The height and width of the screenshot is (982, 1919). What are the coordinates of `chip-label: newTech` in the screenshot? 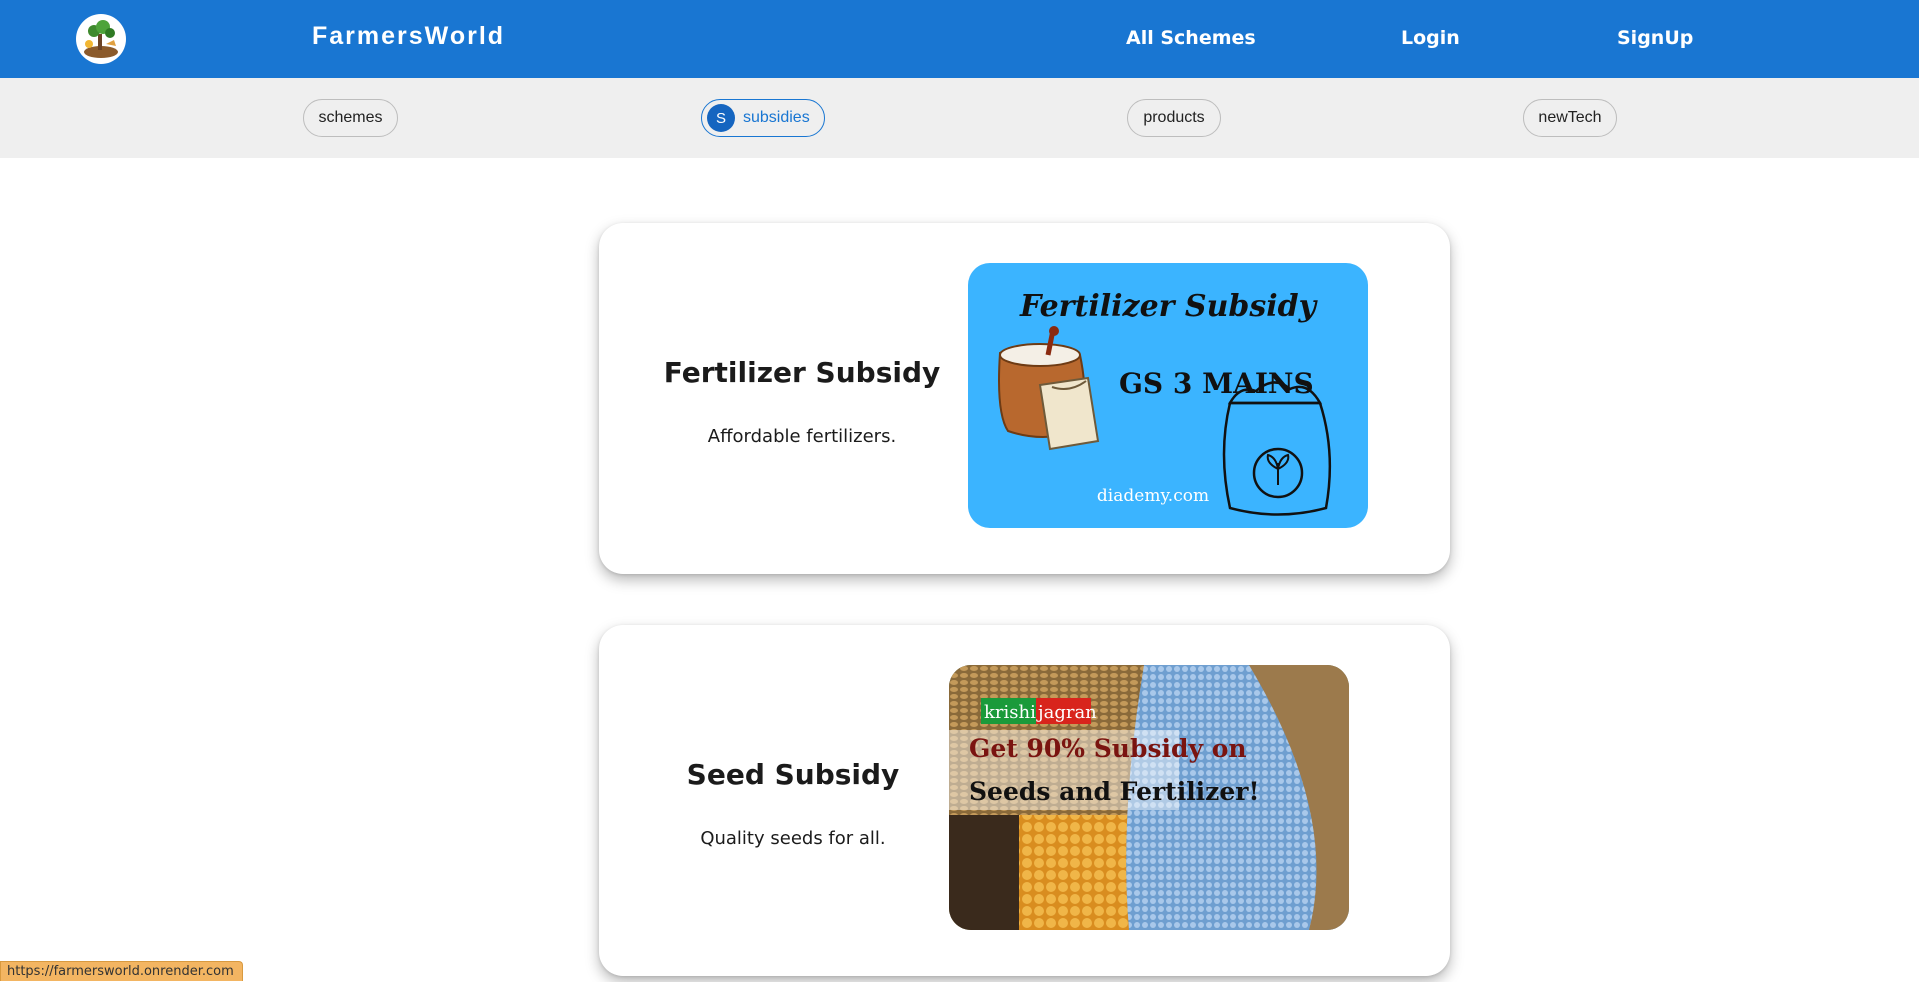 It's located at (1570, 117).